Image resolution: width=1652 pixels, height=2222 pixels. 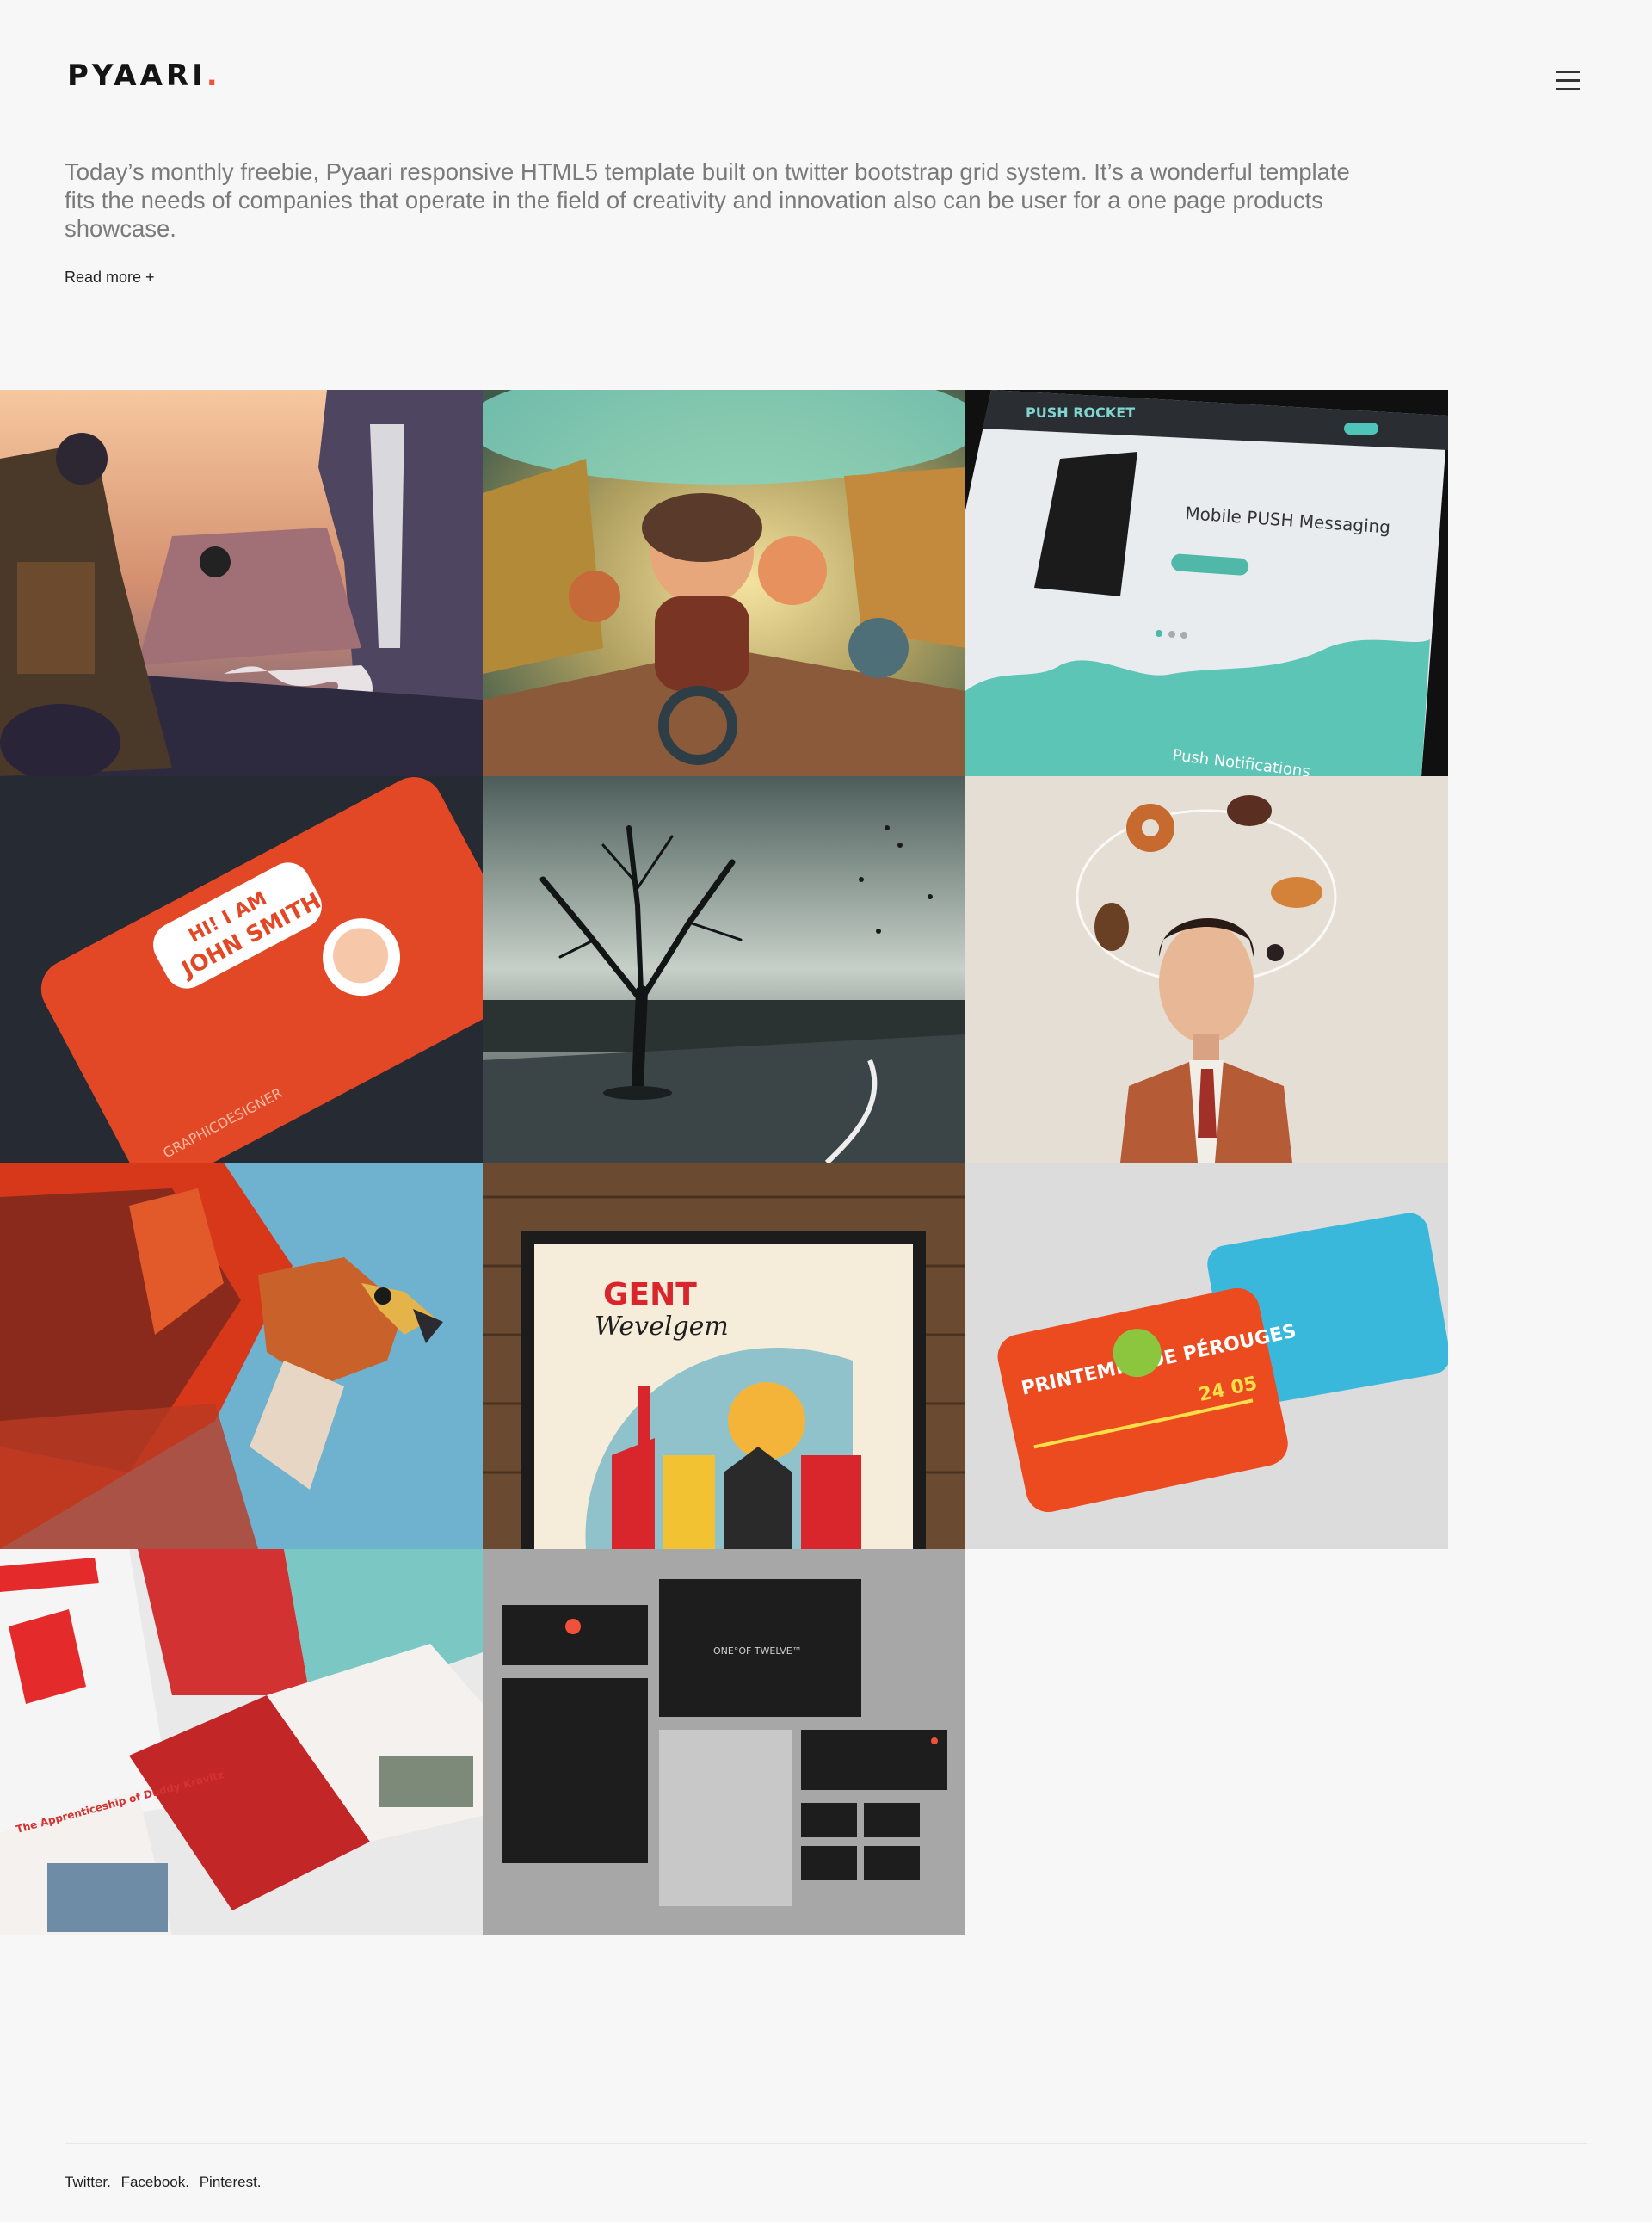 I want to click on logo-text: PYAARI, so click(x=136, y=76).